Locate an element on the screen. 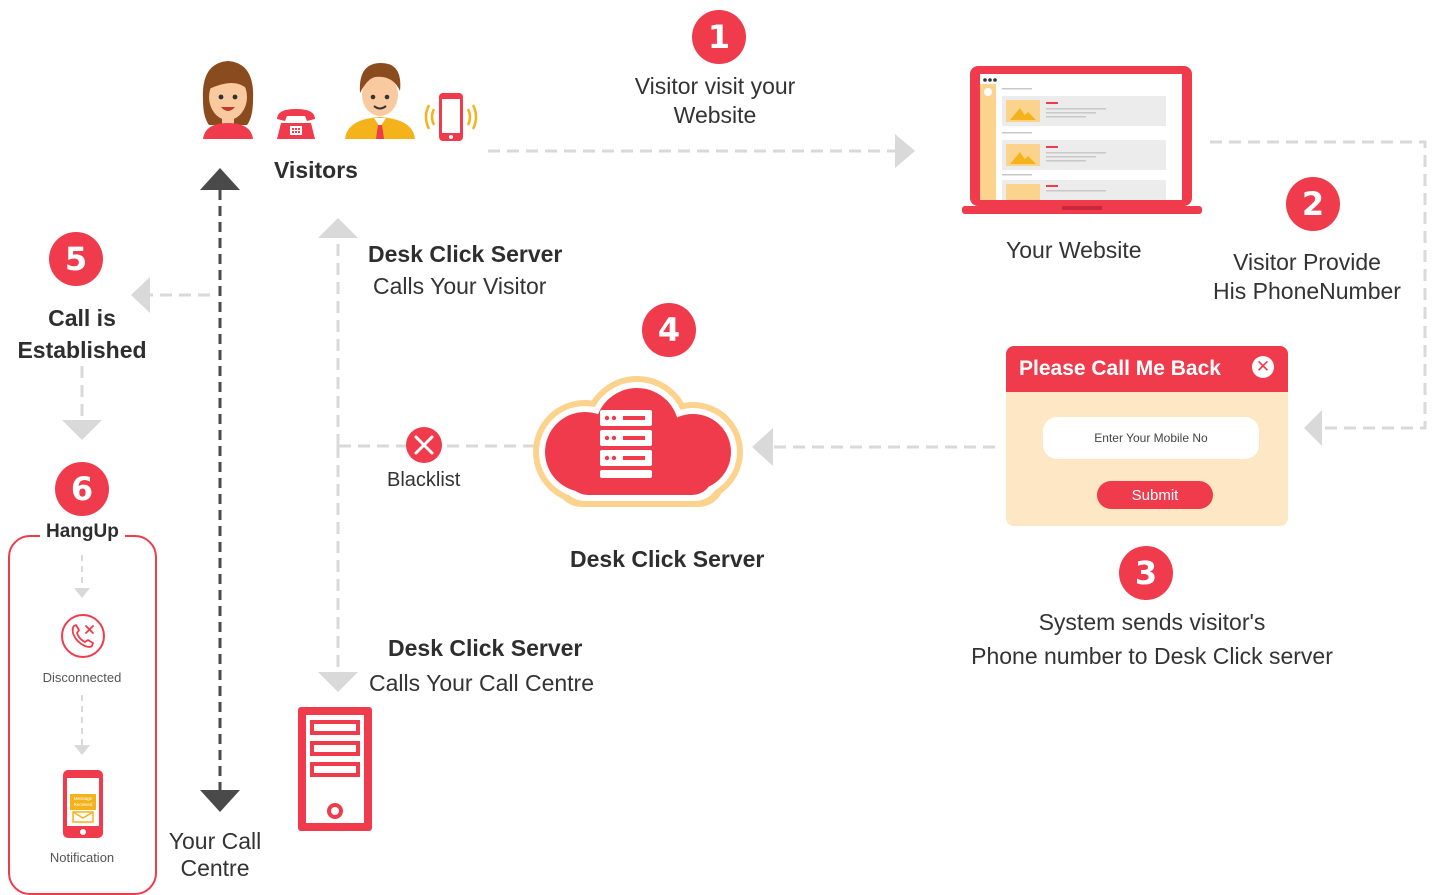 This screenshot has height=895, width=1435. ringing-mobile-icon is located at coordinates (451, 117).